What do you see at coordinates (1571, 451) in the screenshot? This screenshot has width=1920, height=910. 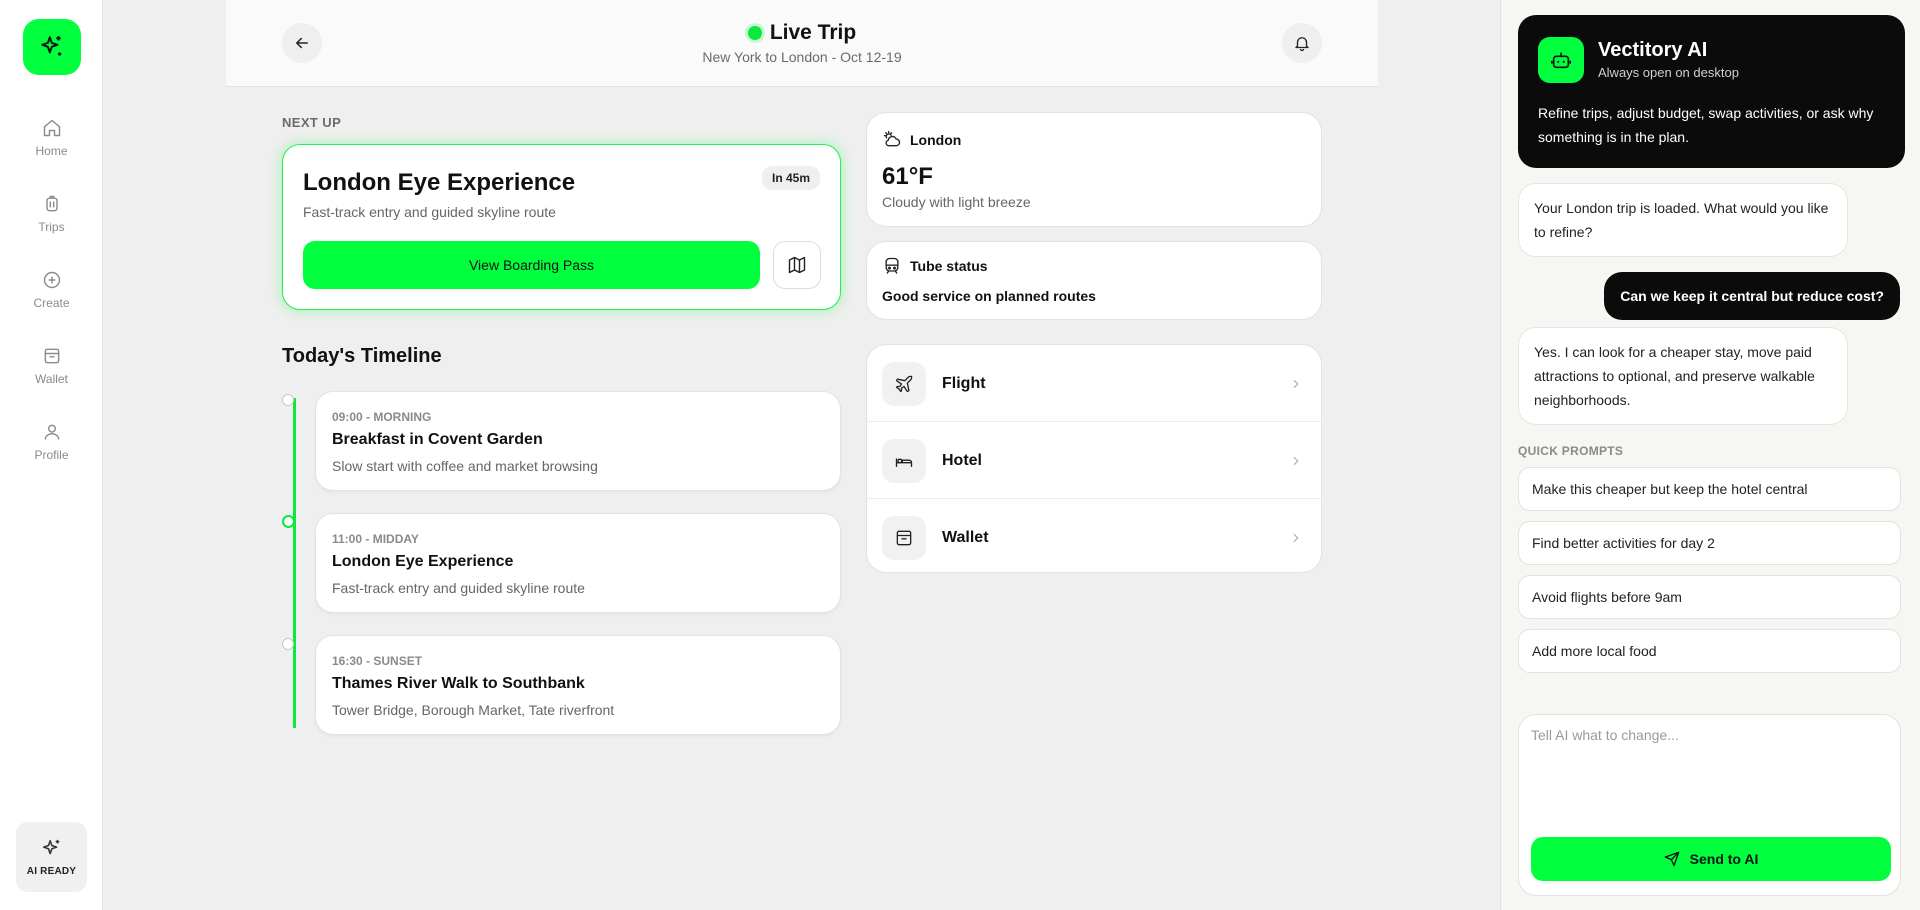 I see `quick-prompts-label: QUICK PROMPTS` at bounding box center [1571, 451].